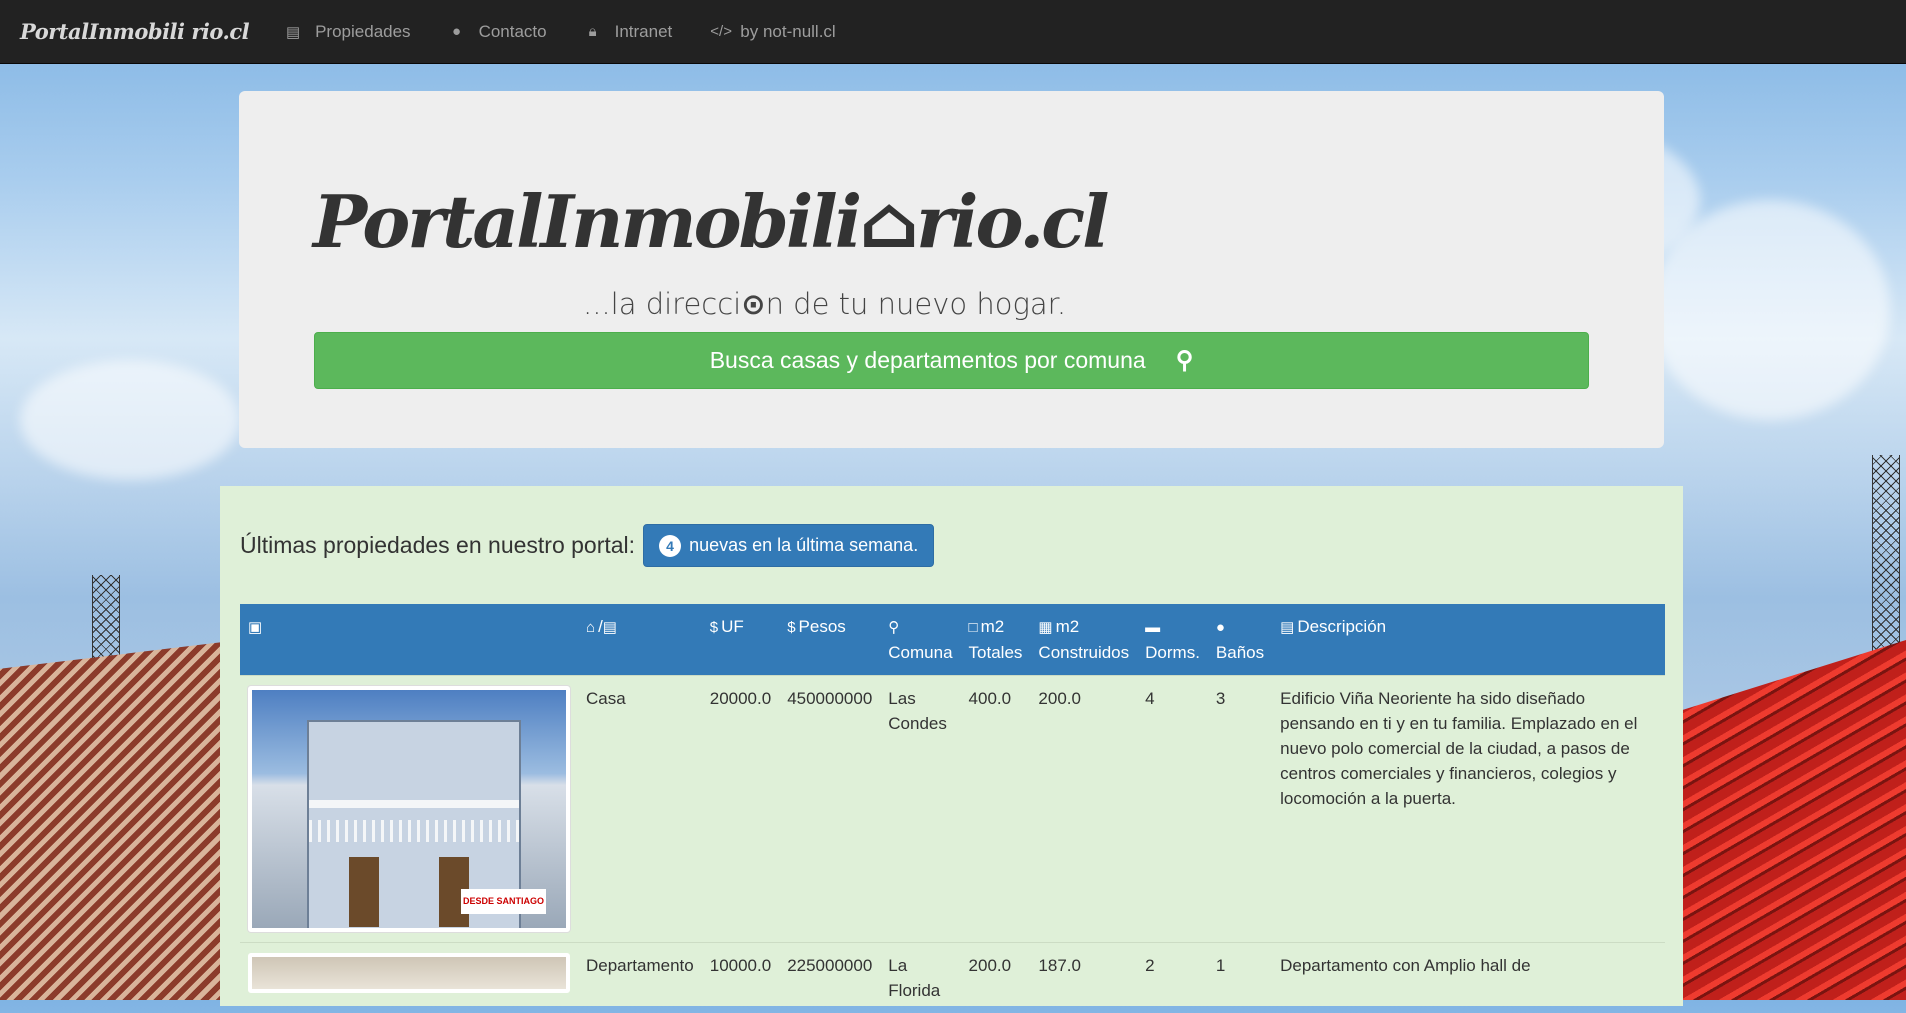 The width and height of the screenshot is (1906, 1013). What do you see at coordinates (1468, 978) in the screenshot?
I see `cell-descripcion: Departamento con Amplio hall de` at bounding box center [1468, 978].